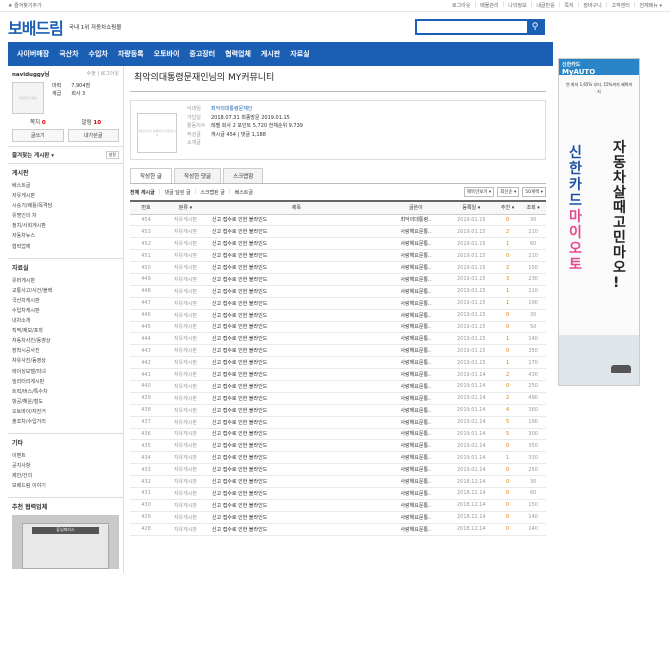 This screenshot has width=670, height=657. What do you see at coordinates (65, 236) in the screenshot?
I see `sidebar-item: 자동차뉴스` at bounding box center [65, 236].